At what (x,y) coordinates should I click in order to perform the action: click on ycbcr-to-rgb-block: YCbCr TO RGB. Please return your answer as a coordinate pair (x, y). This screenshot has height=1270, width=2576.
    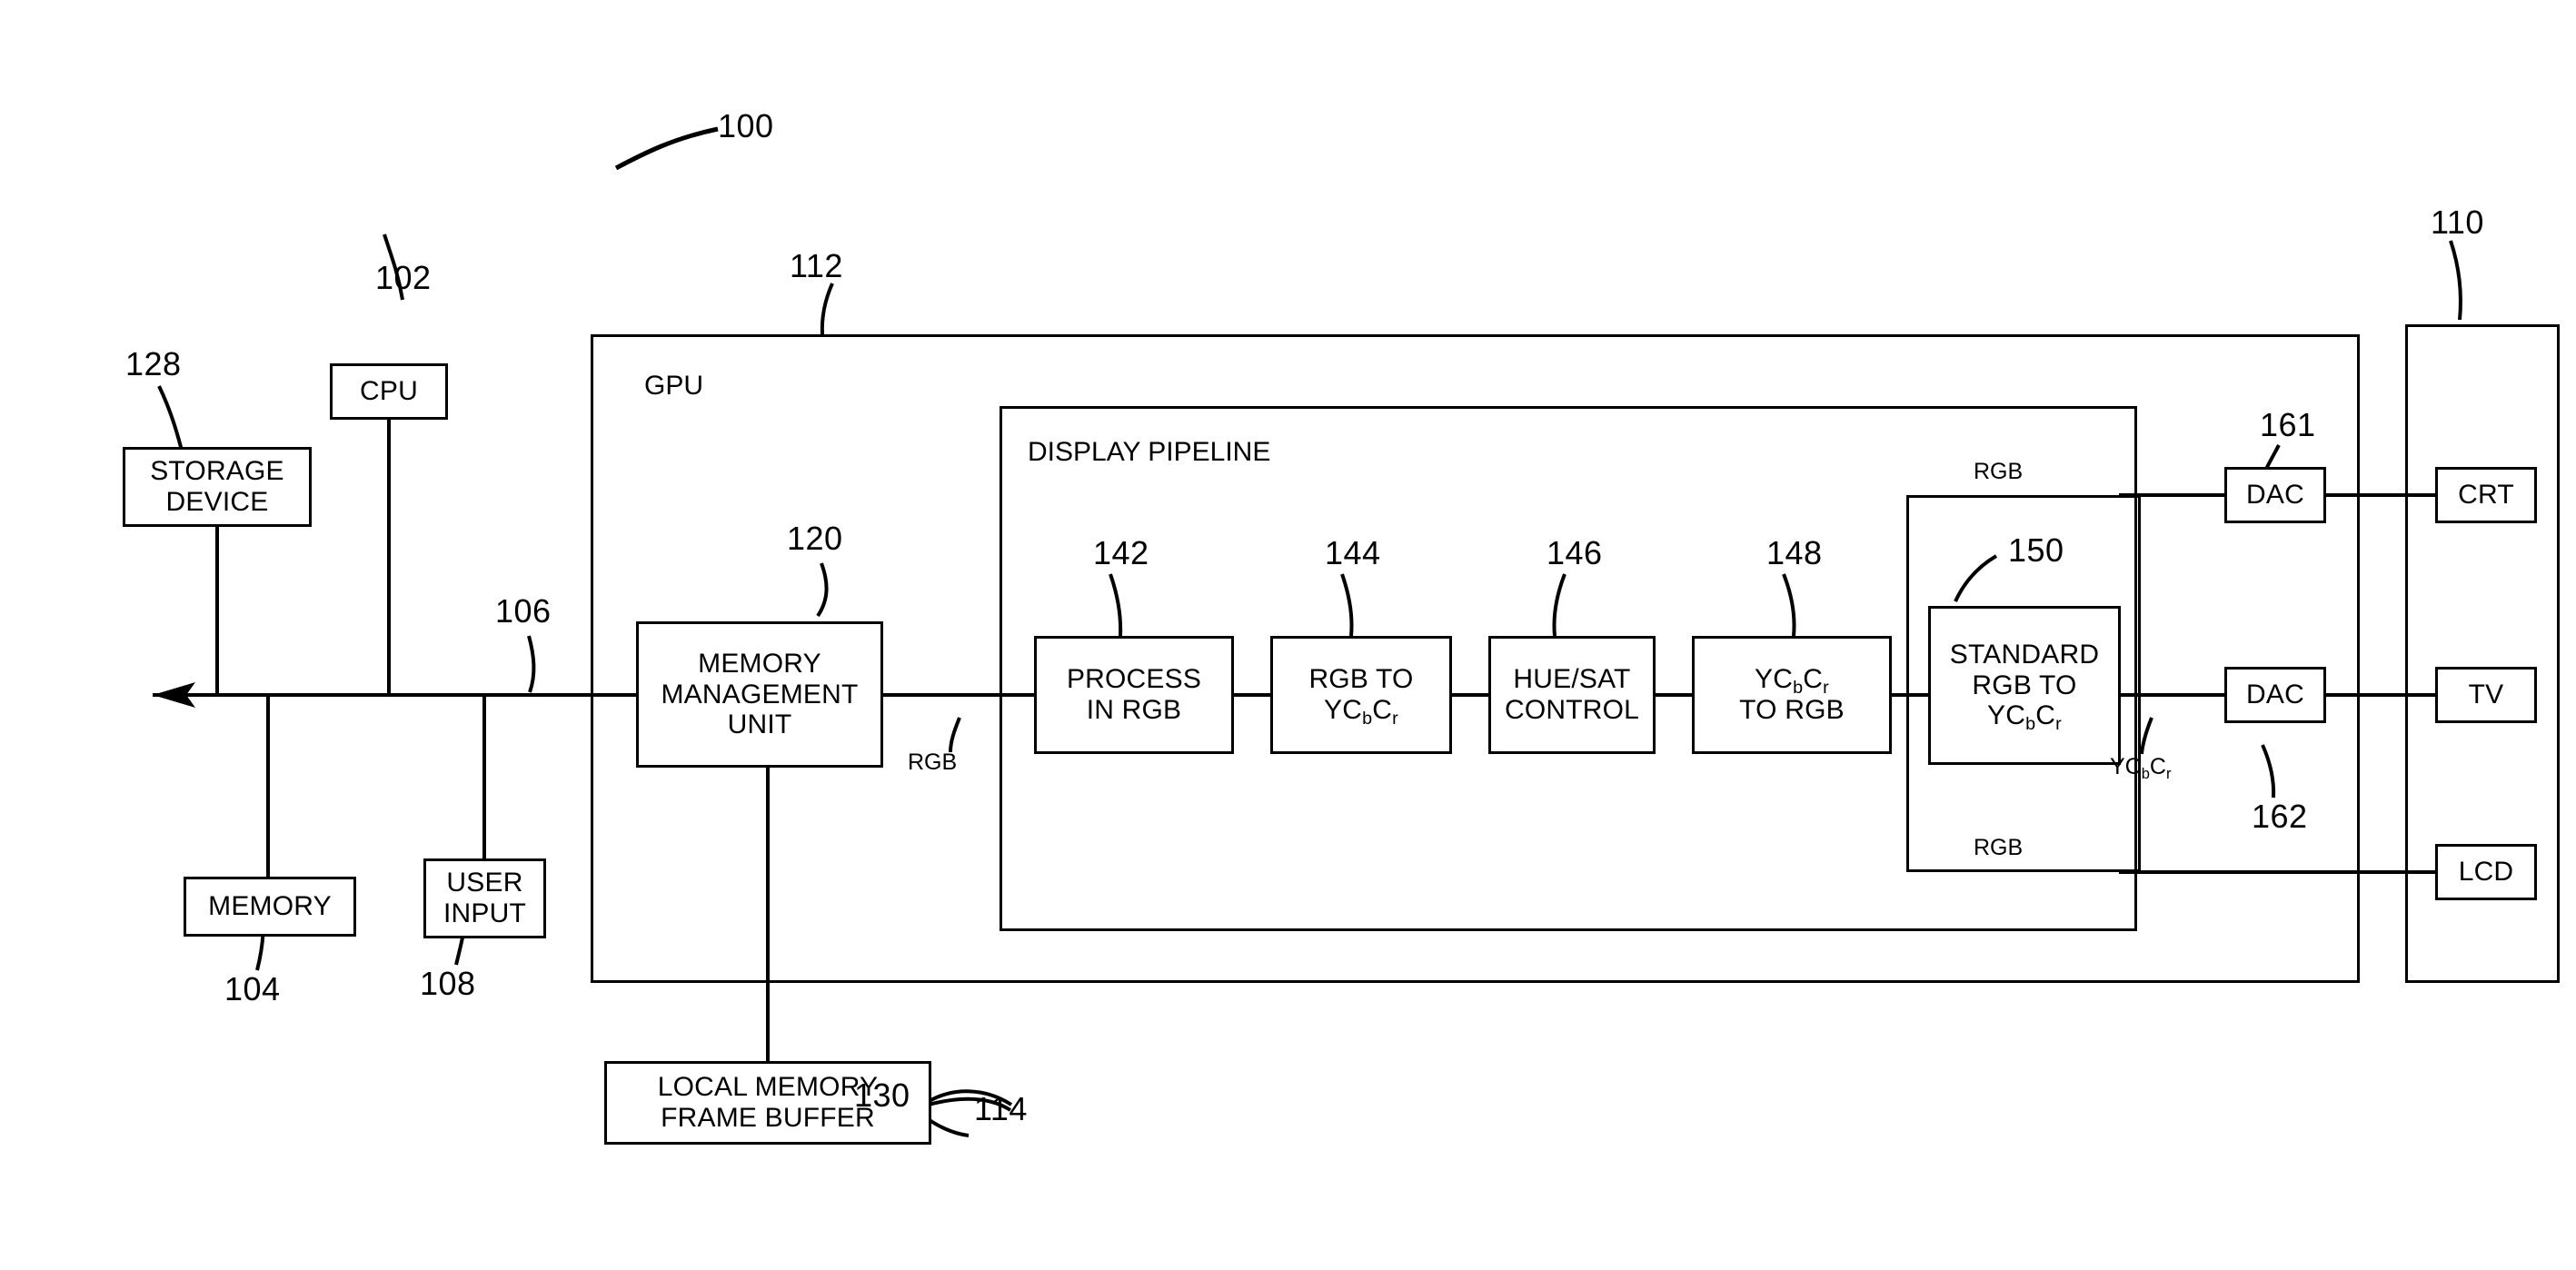
    Looking at the image, I should click on (1792, 695).